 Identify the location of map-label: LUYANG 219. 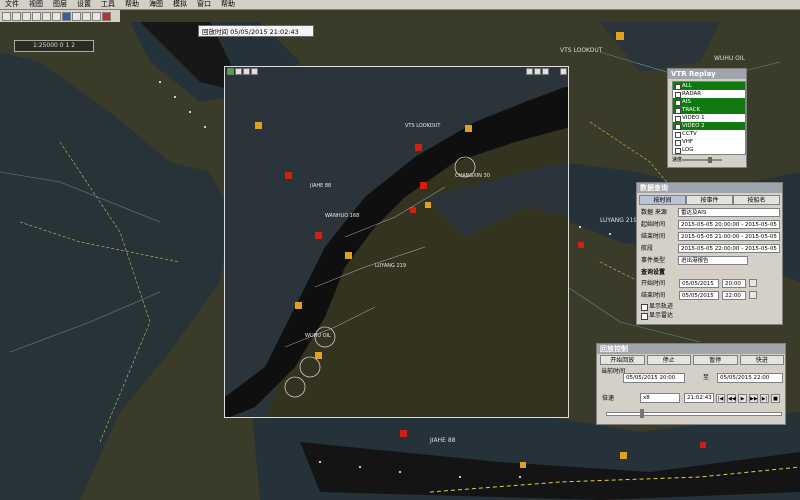
(618, 220).